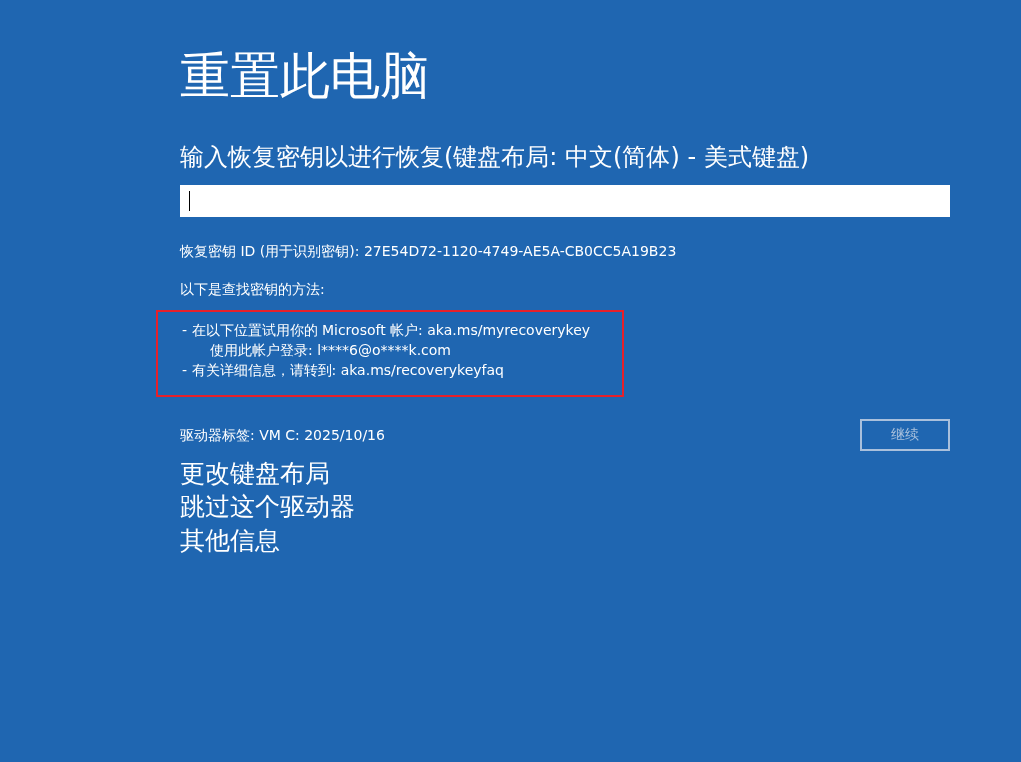 This screenshot has width=1021, height=762. I want to click on option-link: 其他信息, so click(230, 541).